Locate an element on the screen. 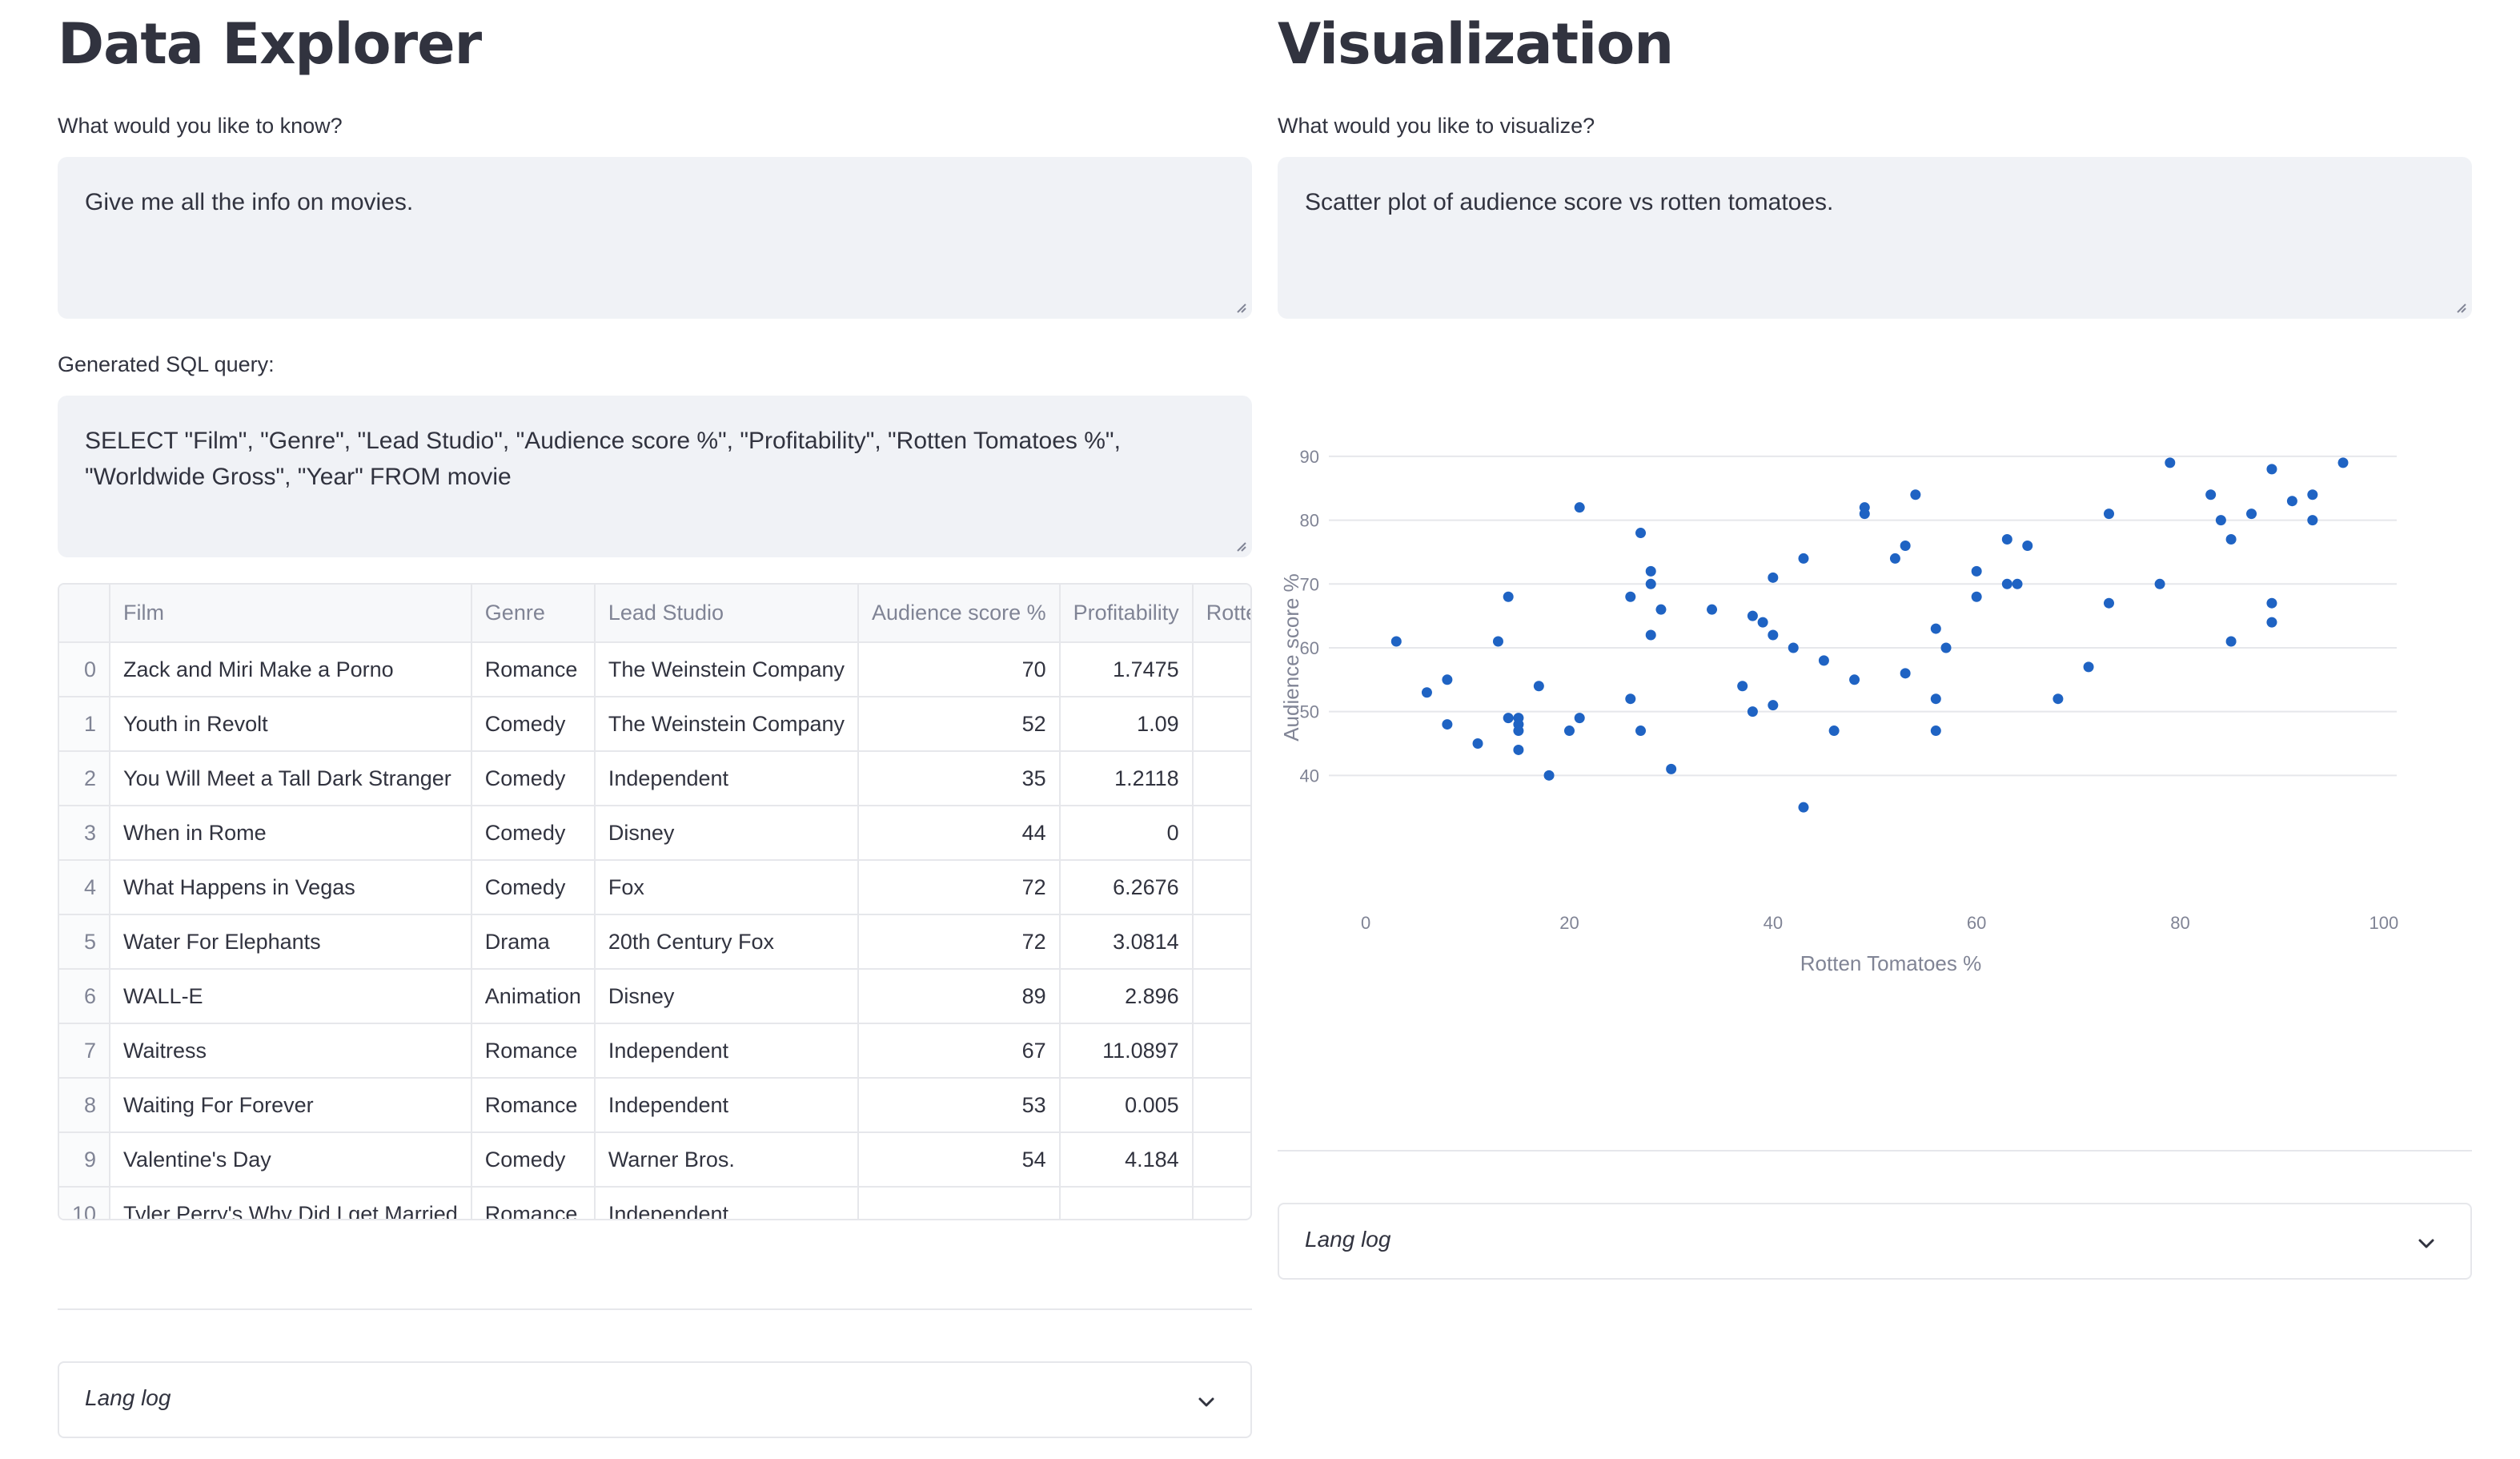 The height and width of the screenshot is (1459, 2520). cell-audience-score: 52 is located at coordinates (959, 724).